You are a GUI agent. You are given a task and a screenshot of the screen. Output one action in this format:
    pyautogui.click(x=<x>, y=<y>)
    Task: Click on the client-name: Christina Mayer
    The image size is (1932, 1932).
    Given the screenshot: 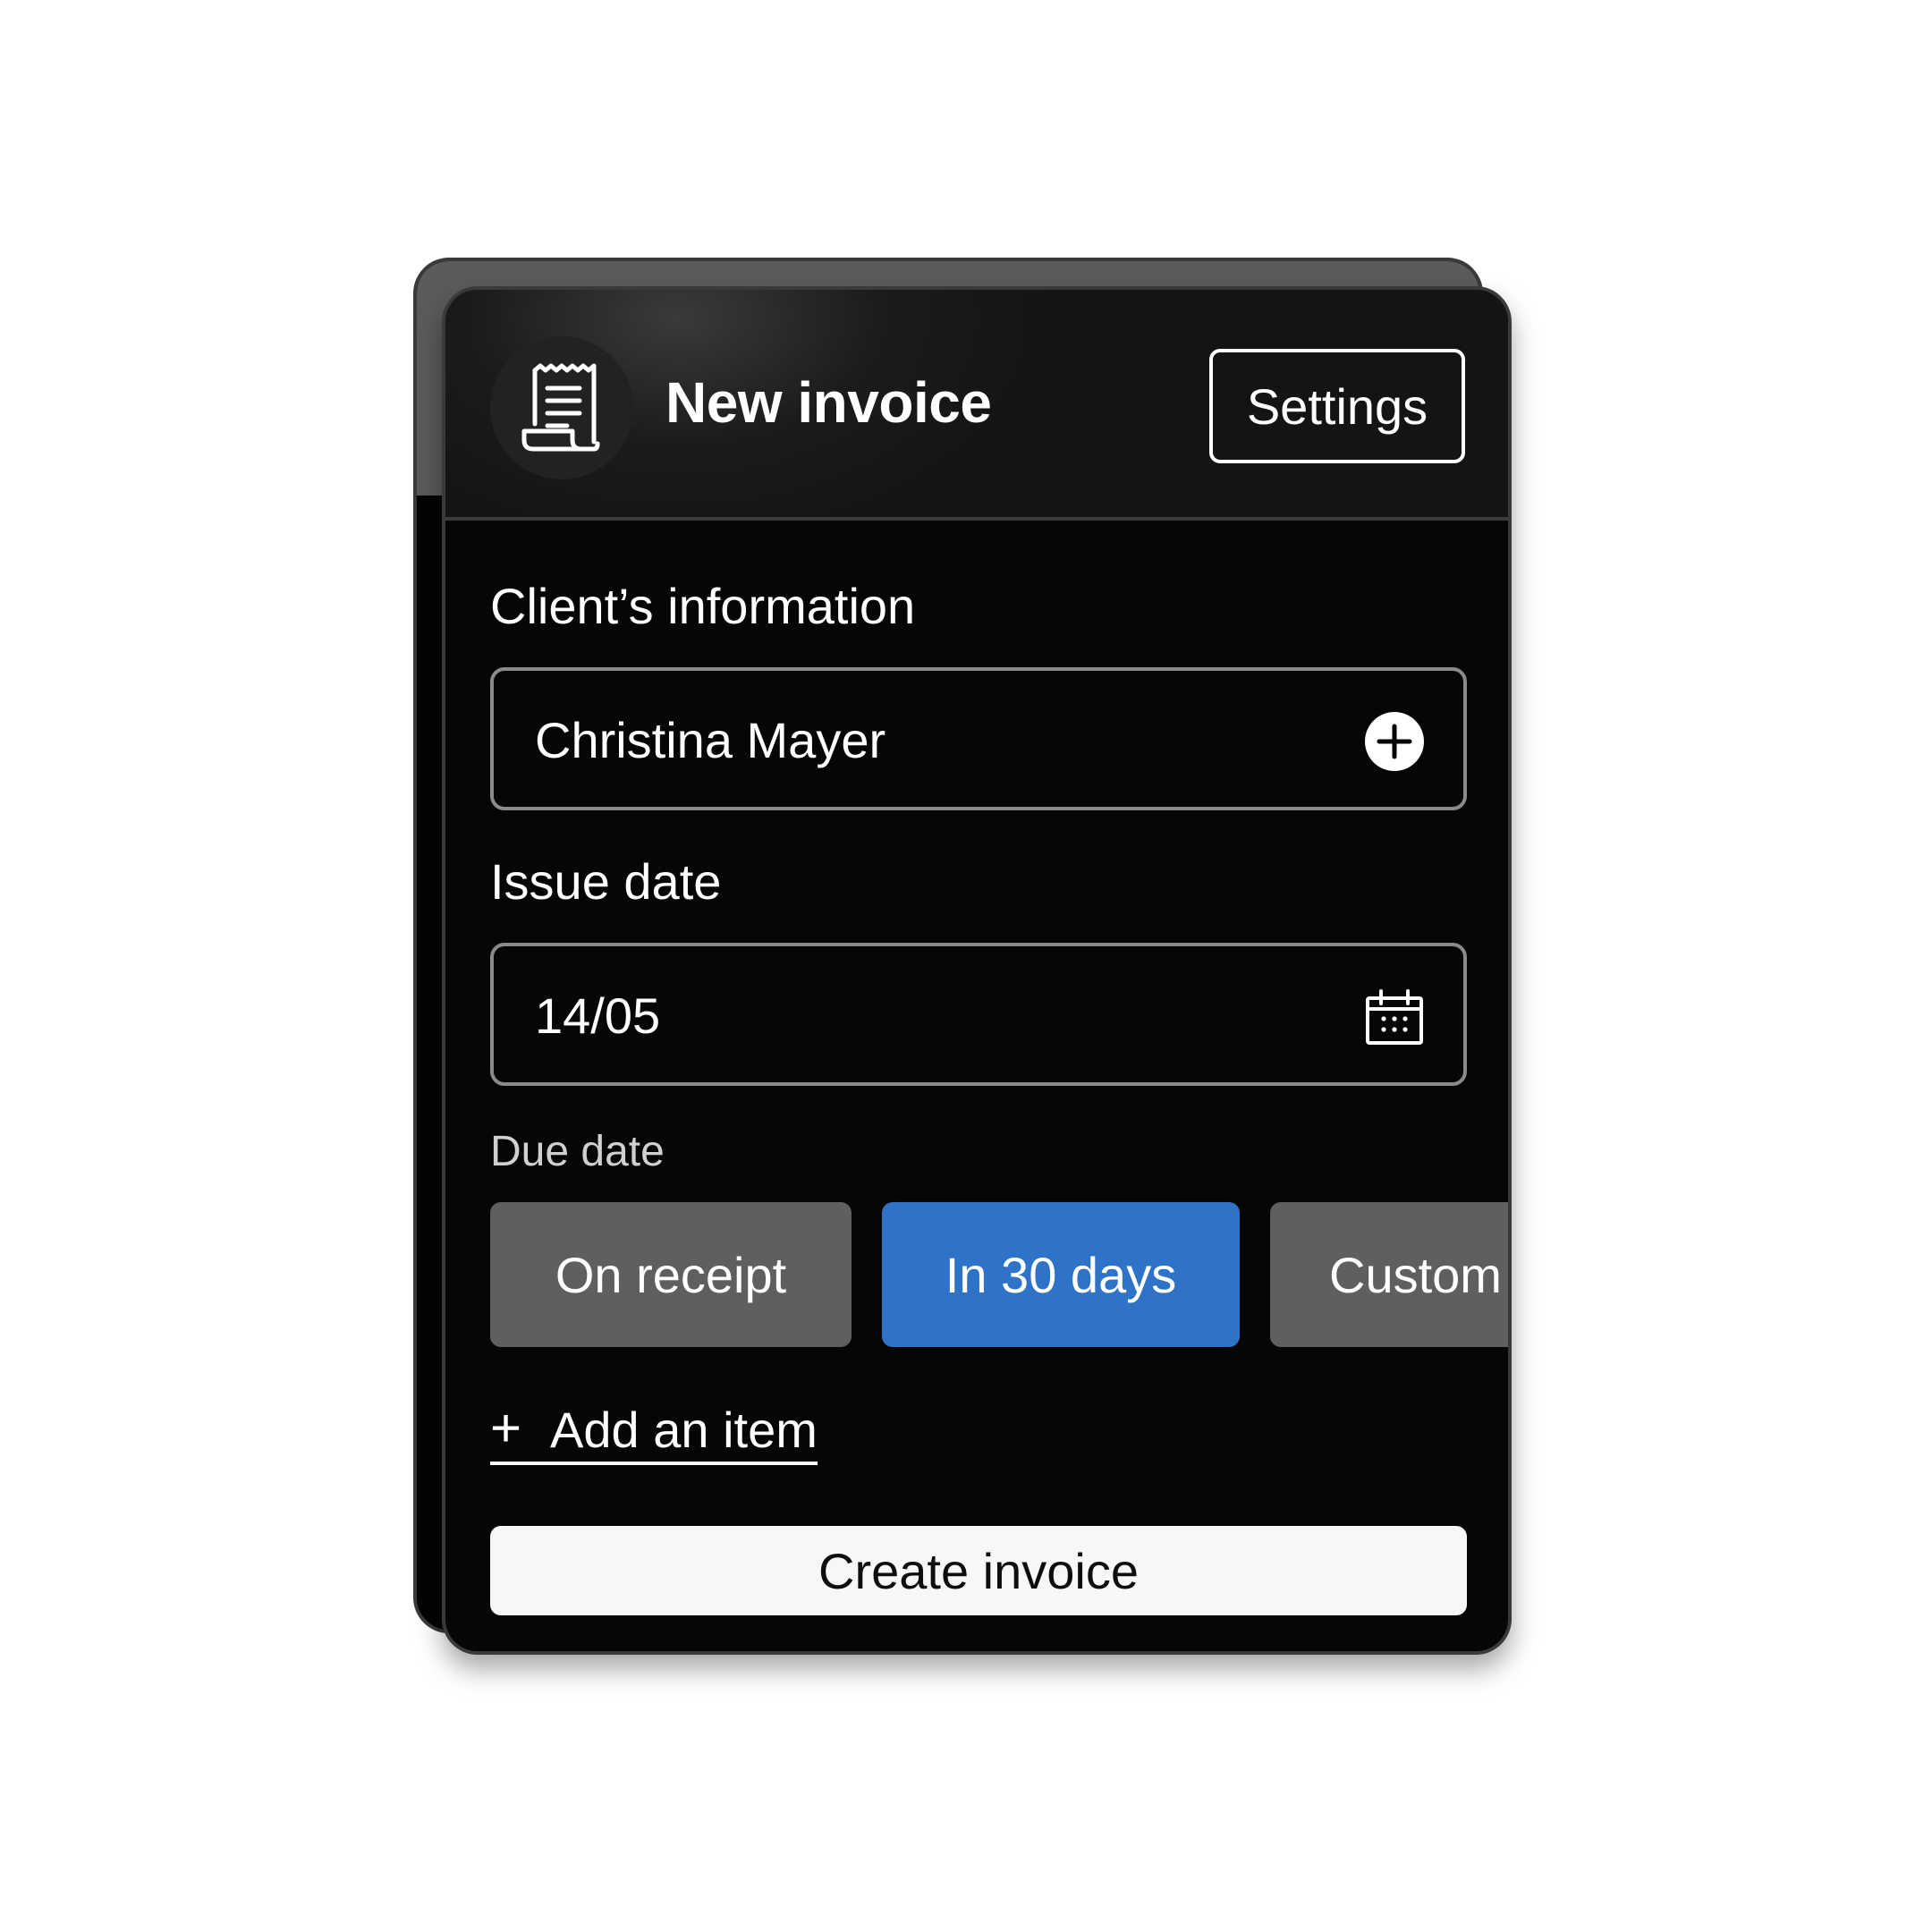 What is the action you would take?
    pyautogui.click(x=710, y=740)
    